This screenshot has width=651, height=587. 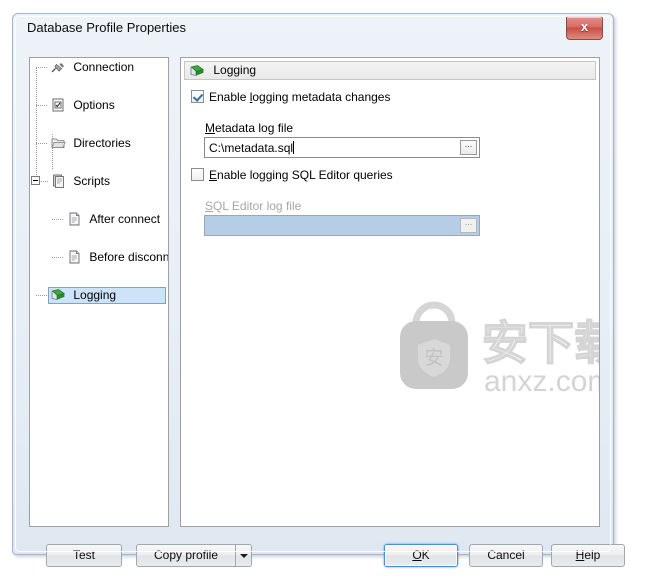 What do you see at coordinates (327, 556) in the screenshot?
I see `dialog-footer: Test Copy profile OK Cancel Help` at bounding box center [327, 556].